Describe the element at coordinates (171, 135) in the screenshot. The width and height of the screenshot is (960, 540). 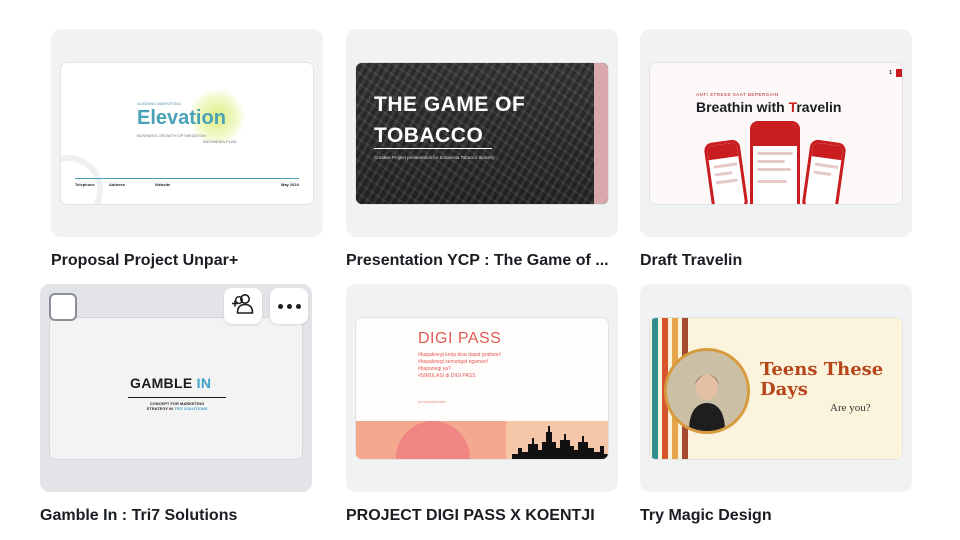
I see `thumb-subheading: BUSINESS GROWTH OPTIMIZATION` at that location.